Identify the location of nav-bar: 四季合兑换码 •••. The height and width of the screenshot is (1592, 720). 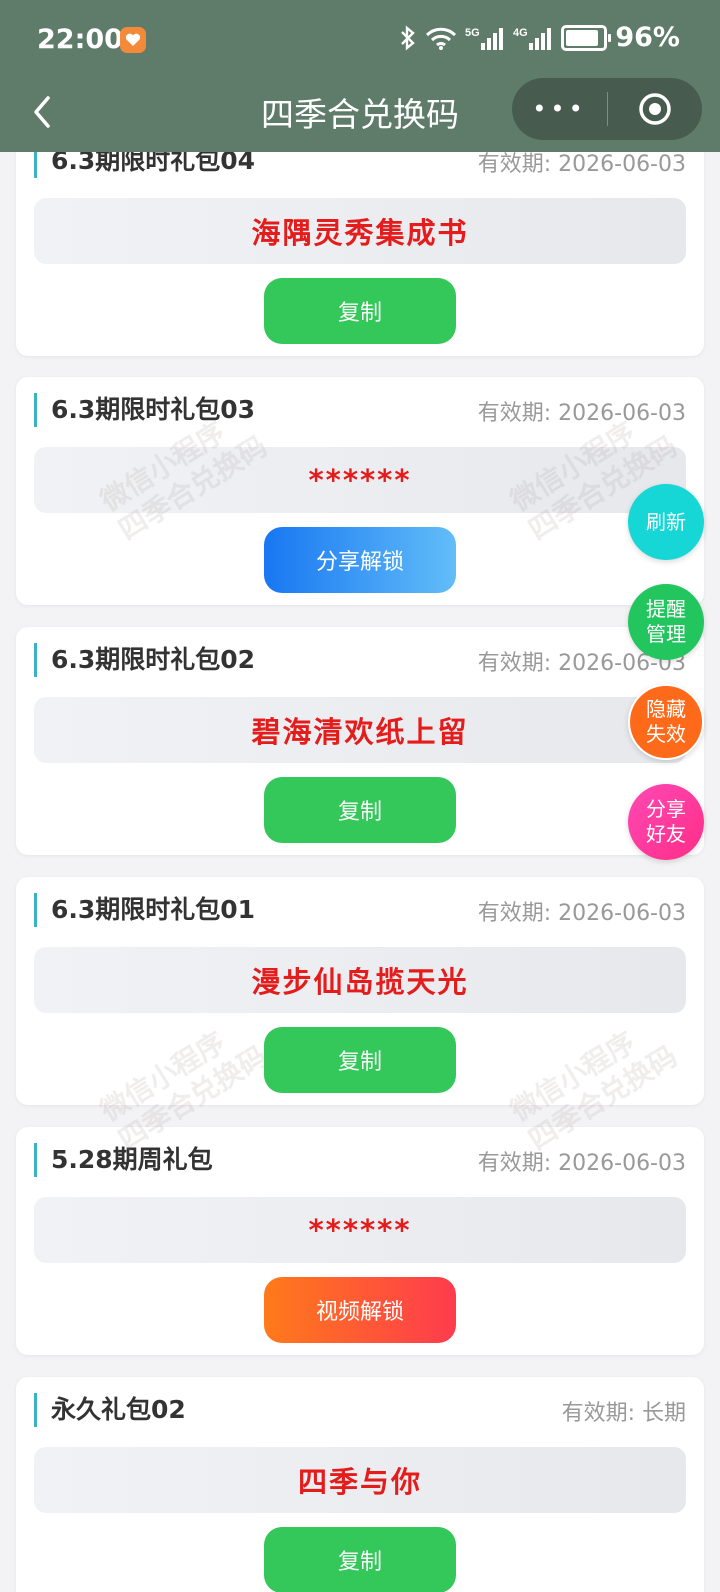
(360, 113).